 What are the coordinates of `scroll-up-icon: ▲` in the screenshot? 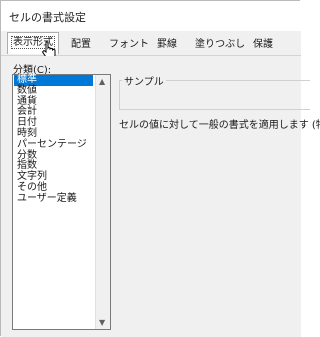 It's located at (102, 81).